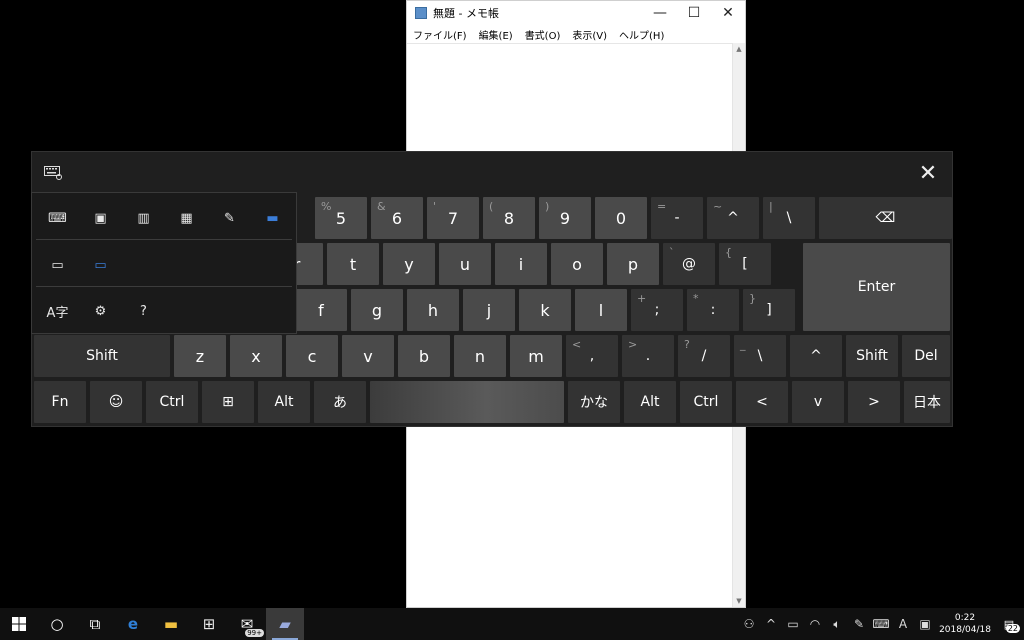 This screenshot has height=640, width=1024. What do you see at coordinates (728, 13) in the screenshot?
I see `close-button: ✕` at bounding box center [728, 13].